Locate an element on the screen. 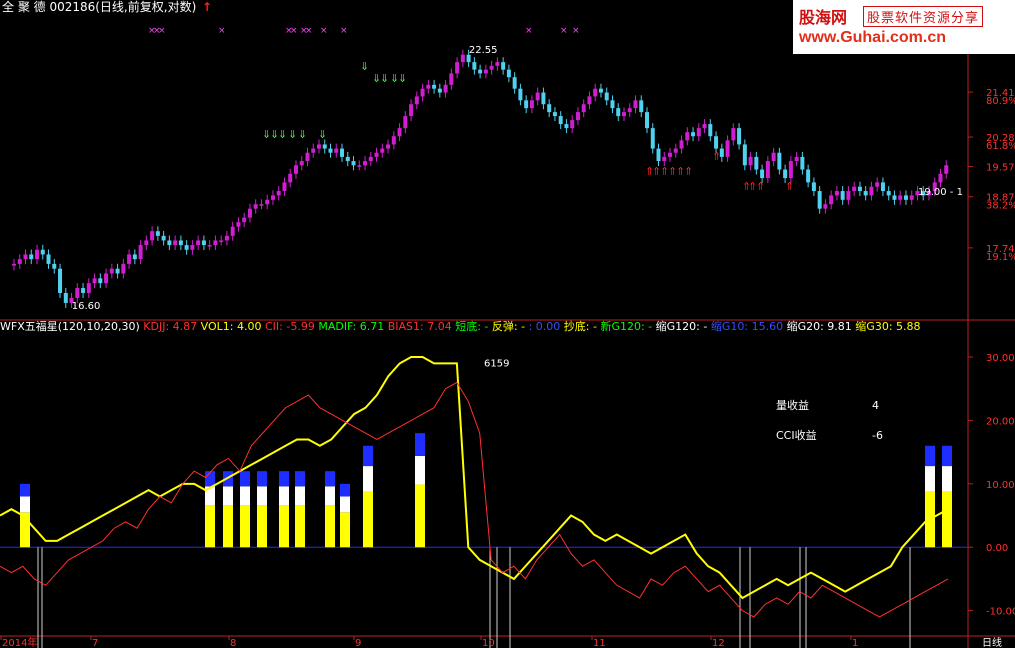  low-price-label: 16.60 is located at coordinates (86, 306).